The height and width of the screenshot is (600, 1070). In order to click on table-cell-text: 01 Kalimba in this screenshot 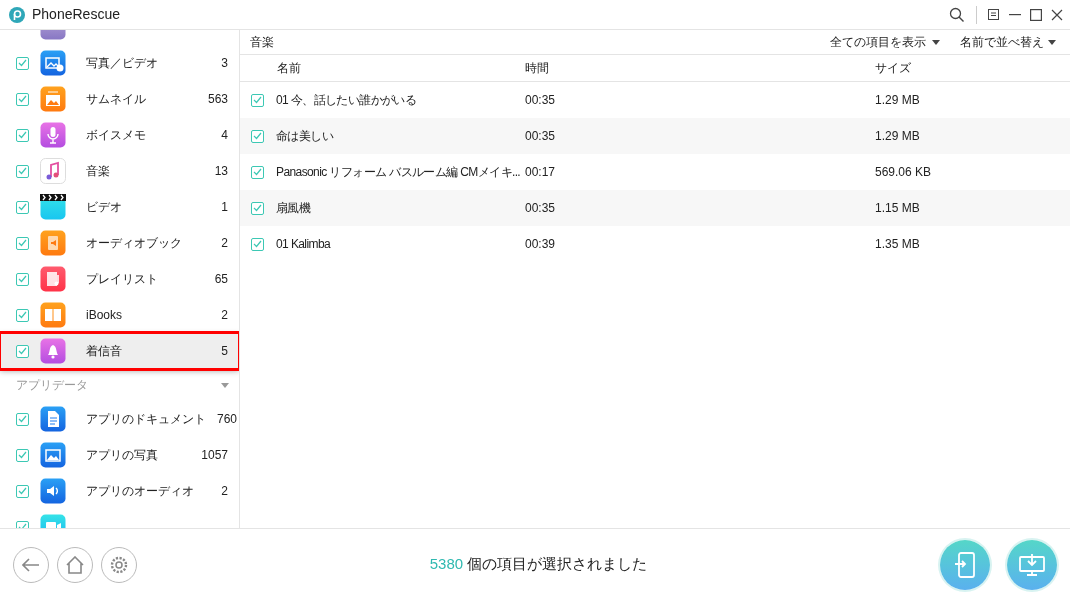, I will do `click(303, 244)`.